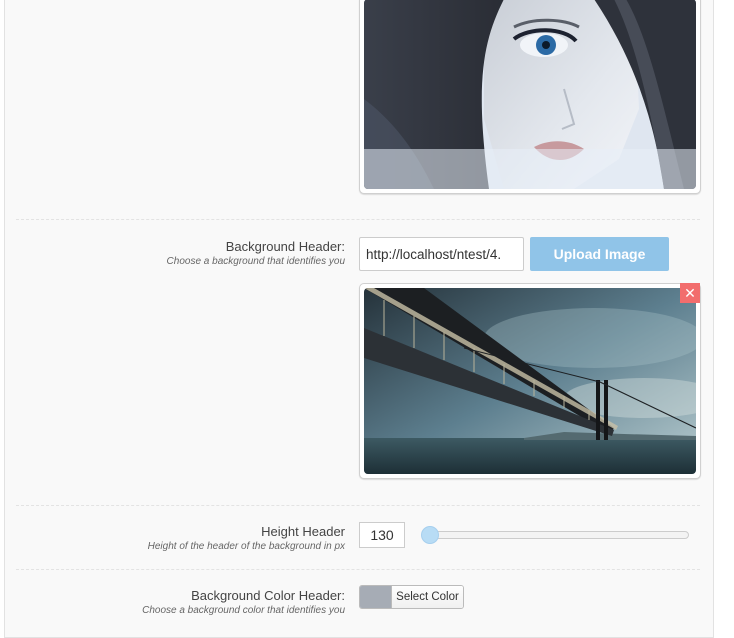 The height and width of the screenshot is (638, 734). I want to click on slider-handle, so click(430, 535).